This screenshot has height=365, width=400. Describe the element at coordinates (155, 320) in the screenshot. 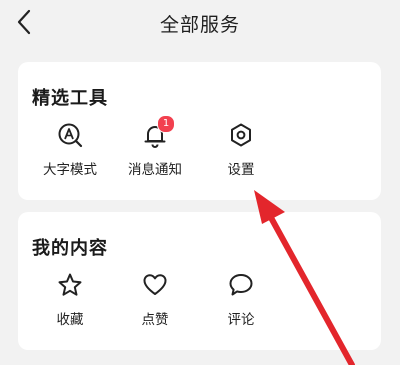

I see `likes-label: 点赞` at that location.